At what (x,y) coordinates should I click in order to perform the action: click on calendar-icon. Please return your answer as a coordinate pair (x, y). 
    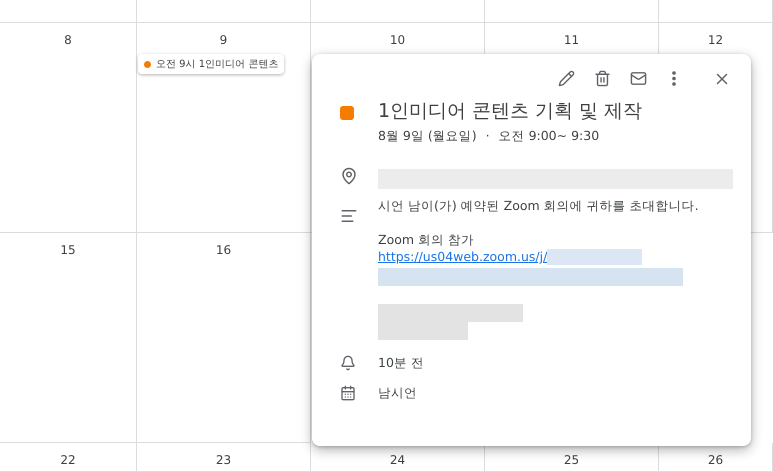
    Looking at the image, I should click on (348, 392).